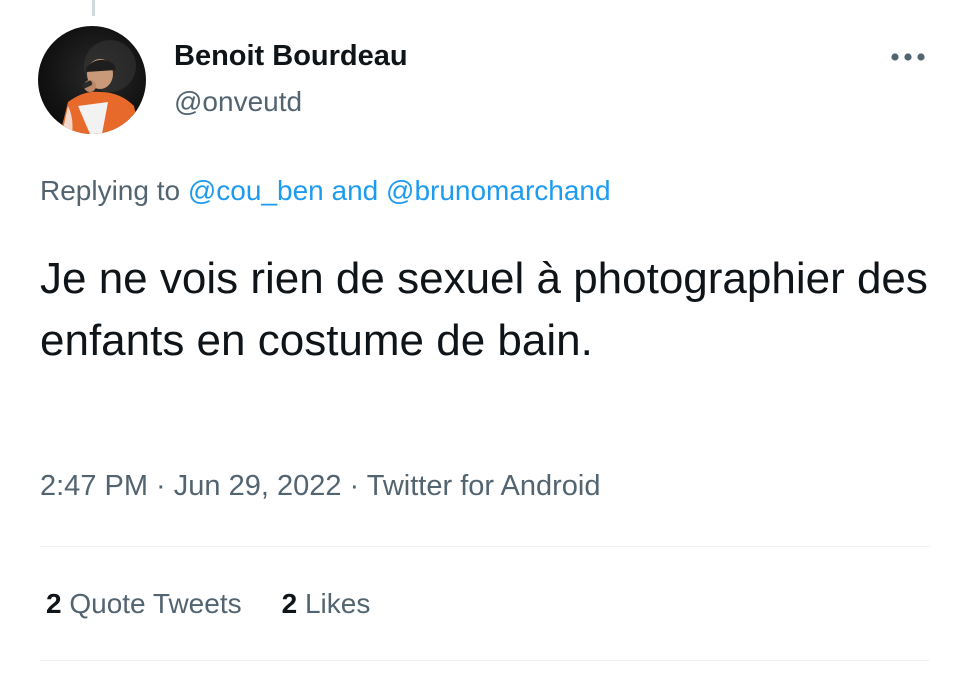  I want to click on avatar, so click(92, 80).